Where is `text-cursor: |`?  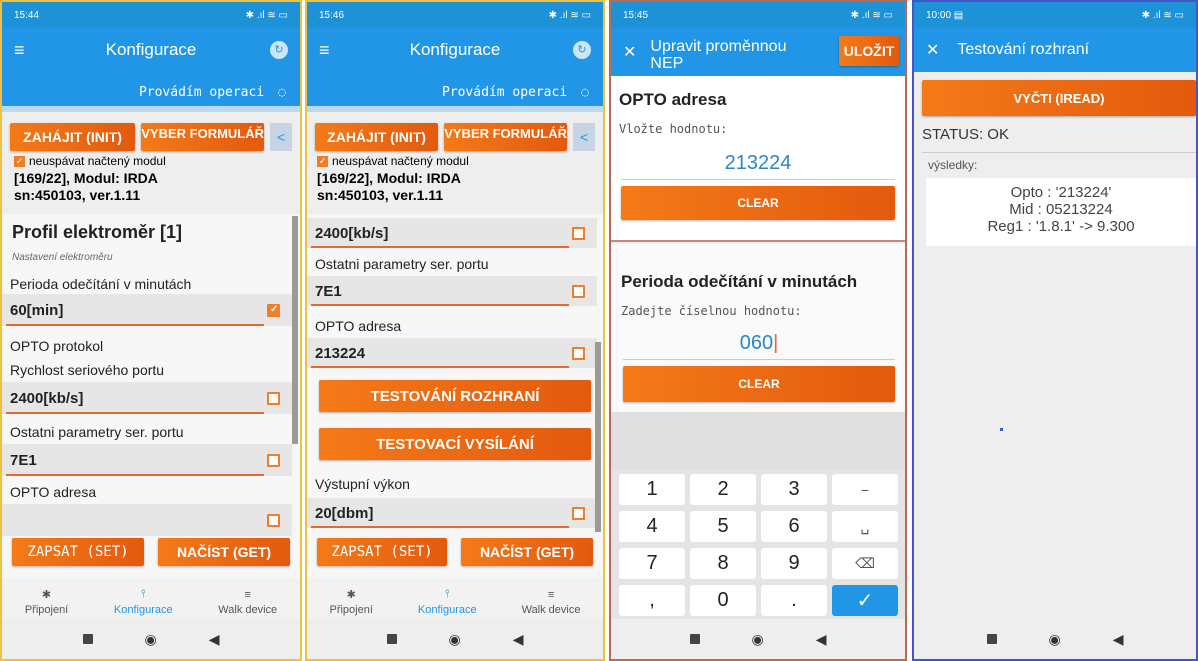 text-cursor: | is located at coordinates (776, 343).